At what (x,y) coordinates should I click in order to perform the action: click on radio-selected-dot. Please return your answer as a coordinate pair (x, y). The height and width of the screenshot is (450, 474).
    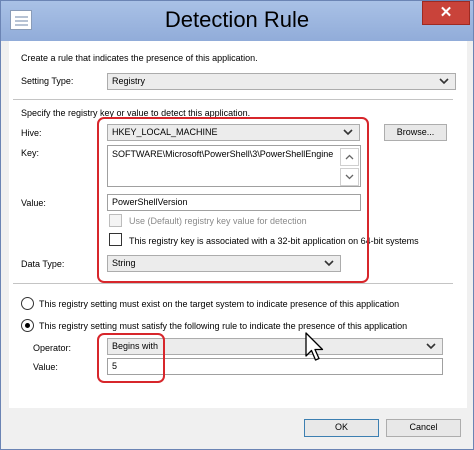
    Looking at the image, I should click on (27, 325).